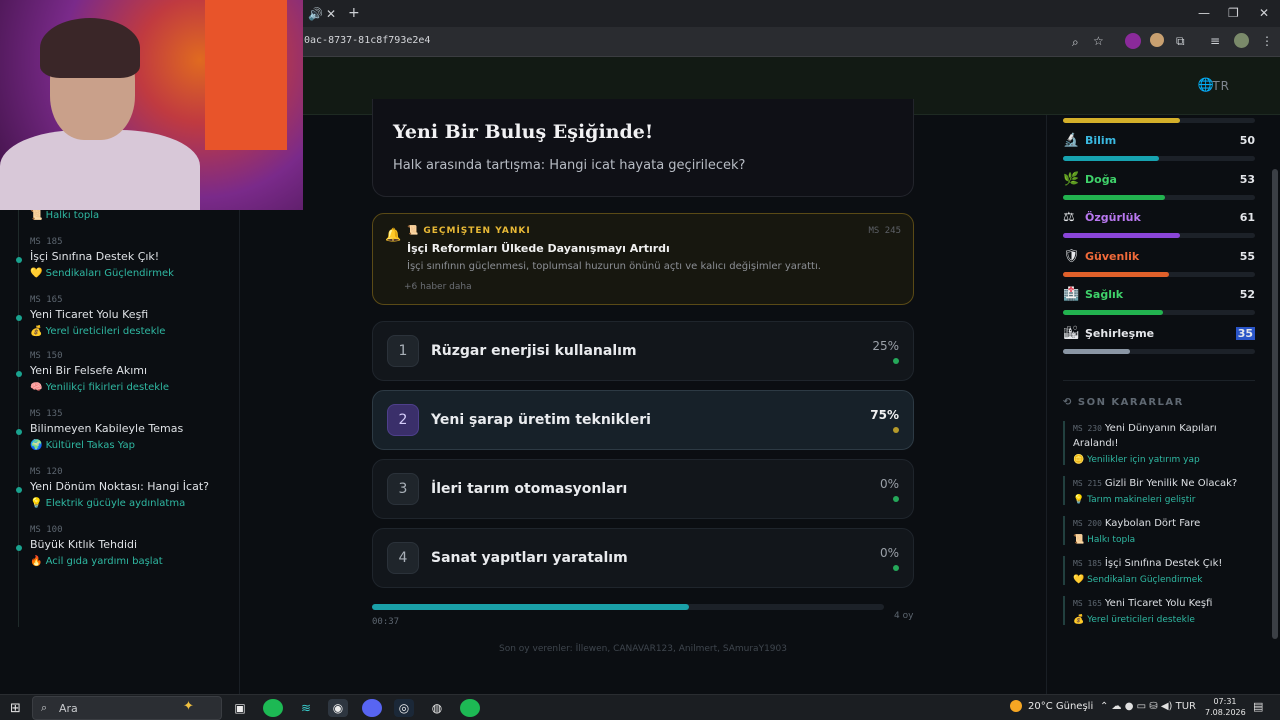 The image size is (1280, 720). Describe the element at coordinates (1204, 13) in the screenshot. I see `minimize-icon: —` at that location.